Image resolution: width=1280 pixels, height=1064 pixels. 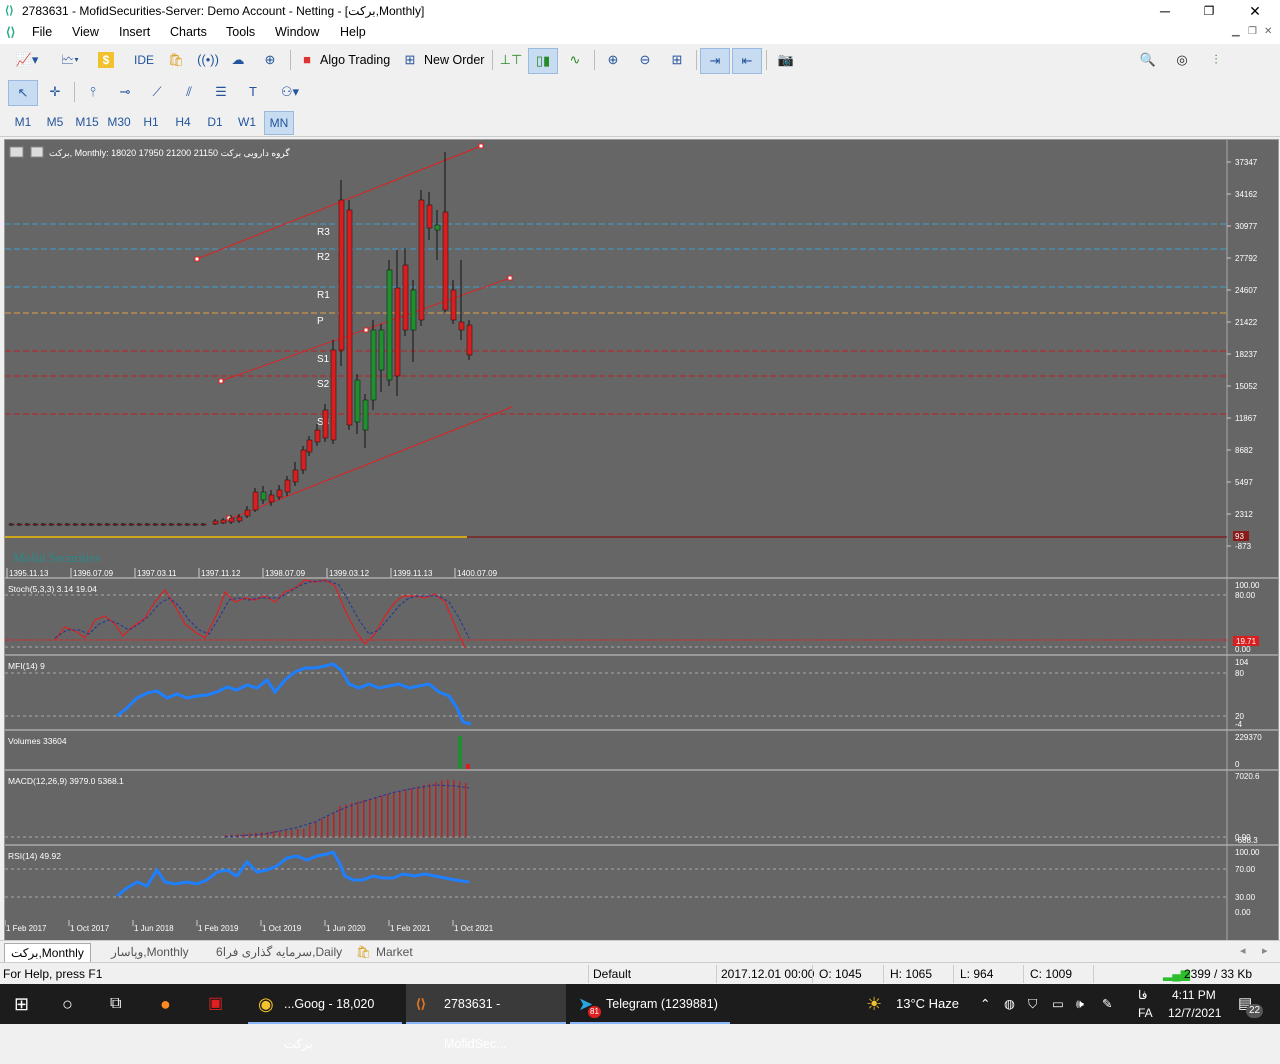 I want to click on search-icon: 🔍, so click(x=1148, y=60).